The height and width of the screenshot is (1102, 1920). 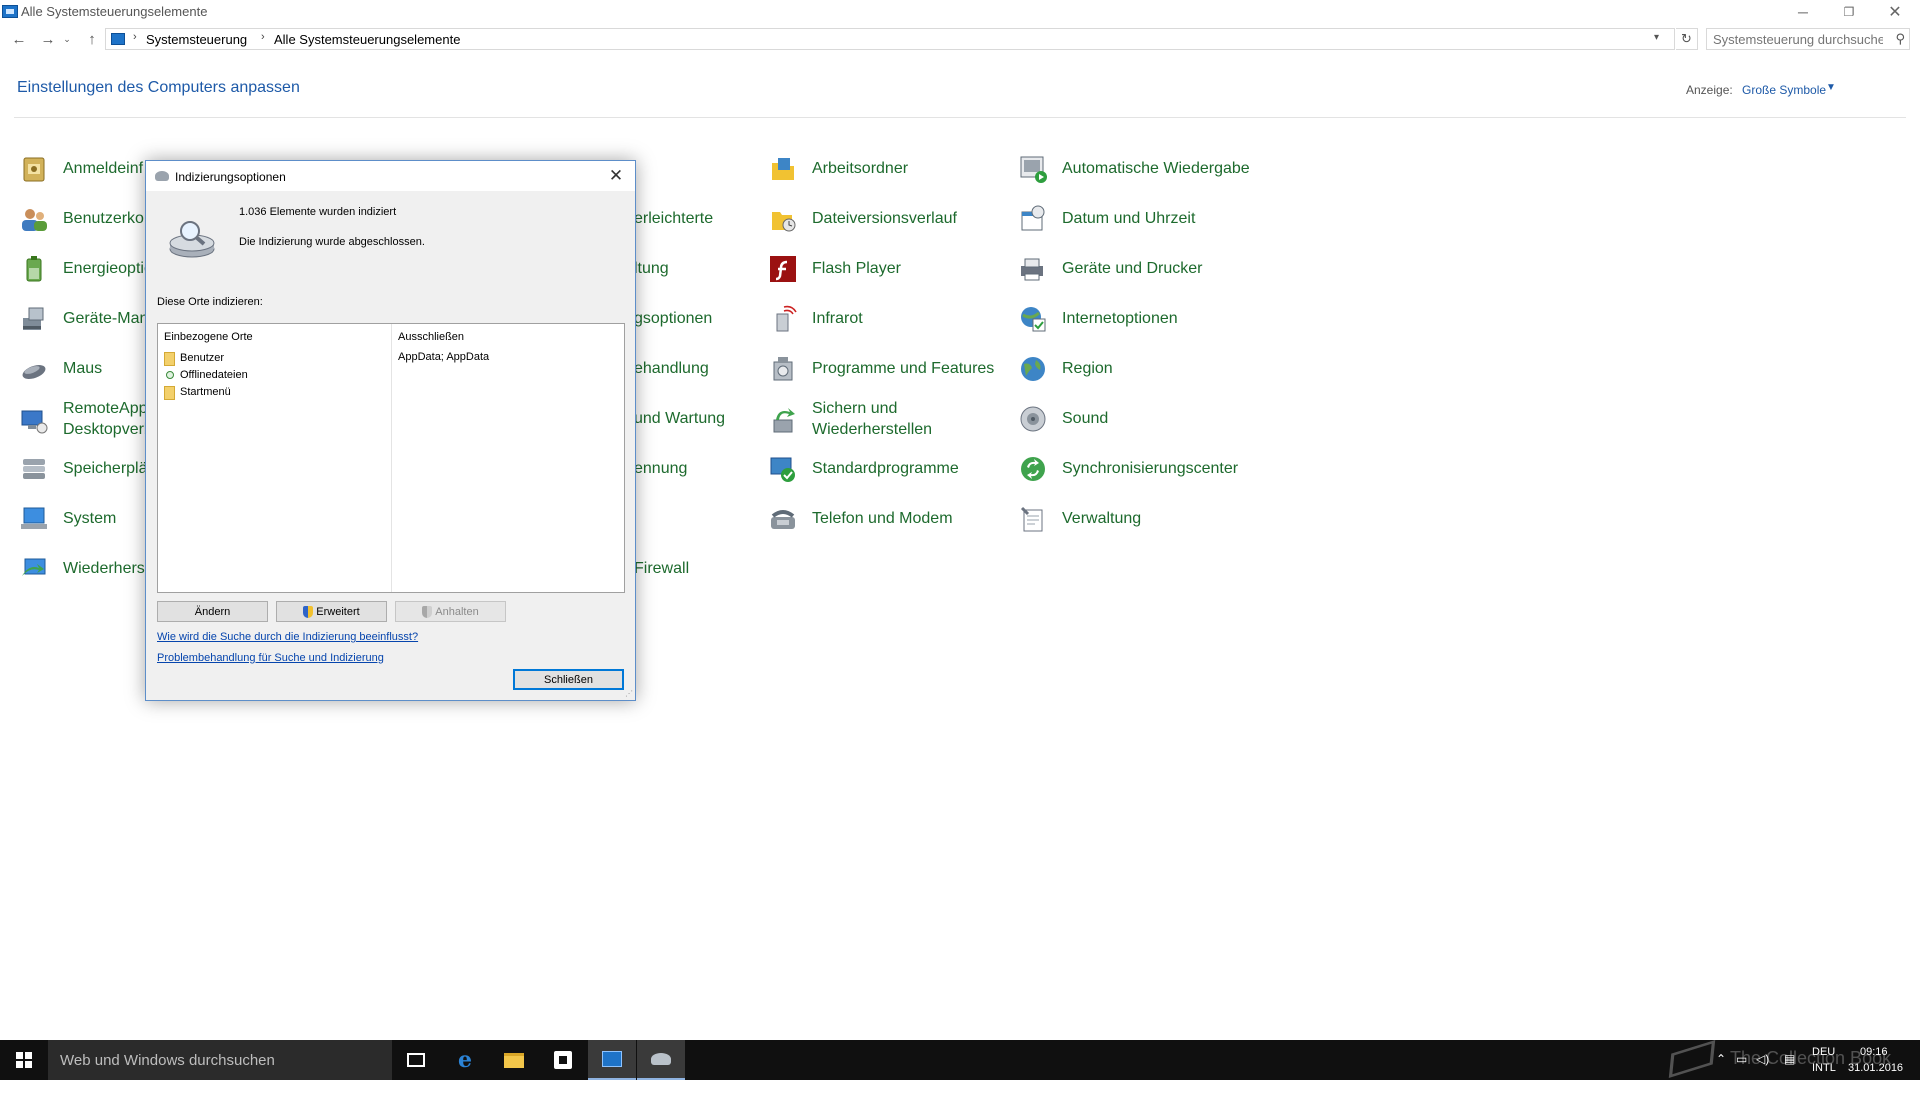 I want to click on title-bar: Alle Systemsteuerungselemente ─ ❐ ✕, so click(x=960, y=12).